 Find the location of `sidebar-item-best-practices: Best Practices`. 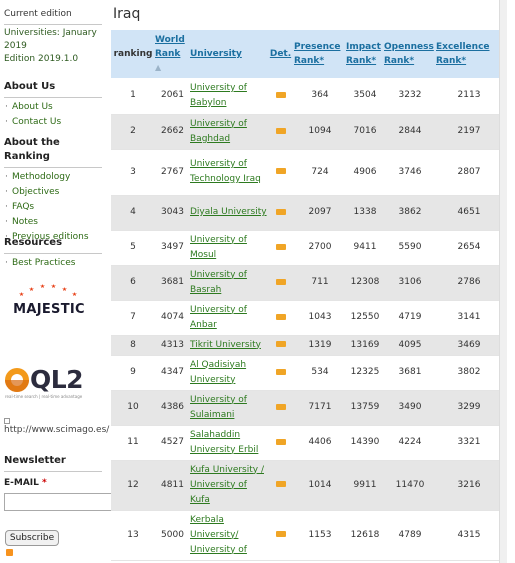

sidebar-item-best-practices: Best Practices is located at coordinates (54, 263).